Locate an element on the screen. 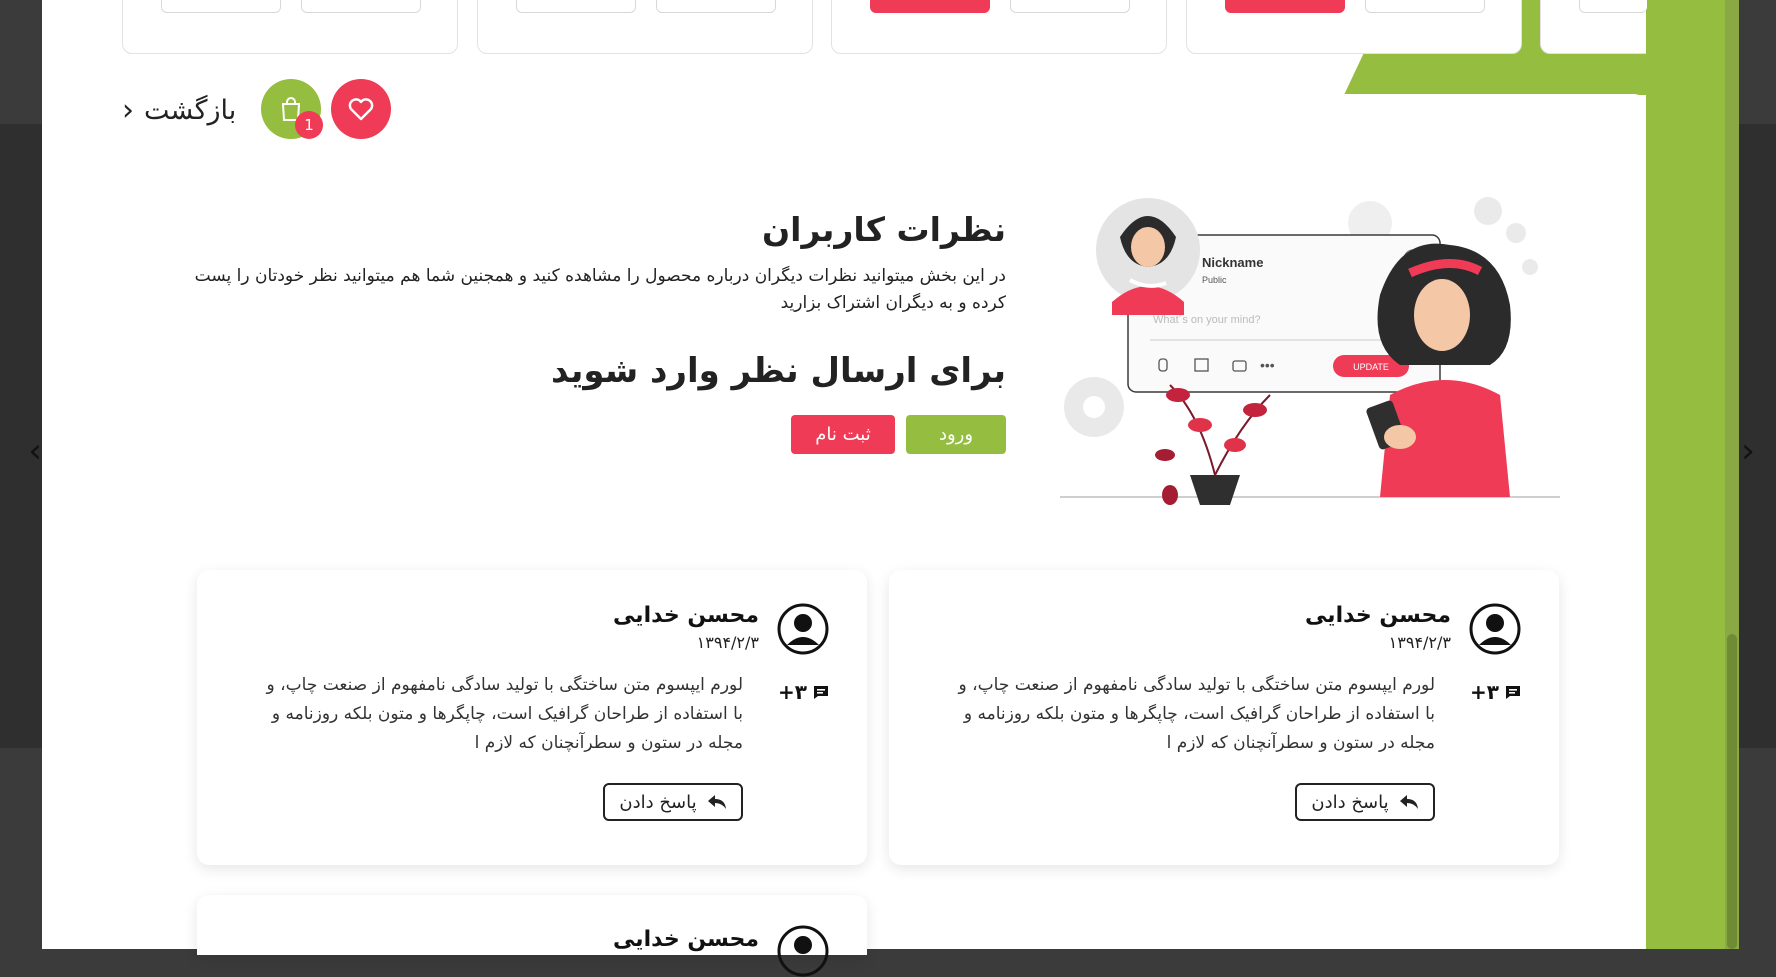  back-label: بازگشت is located at coordinates (190, 110).